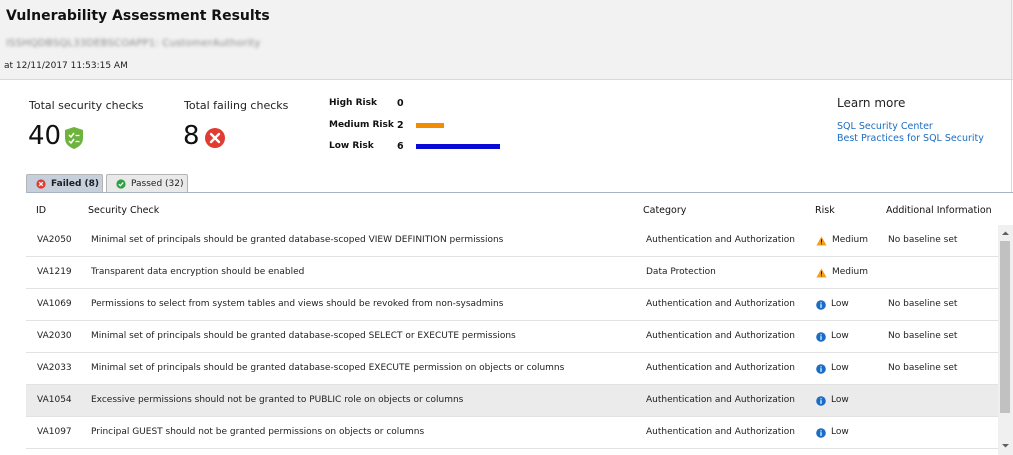  Describe the element at coordinates (123, 210) in the screenshot. I see `column-header-security-check: Security Check` at that location.